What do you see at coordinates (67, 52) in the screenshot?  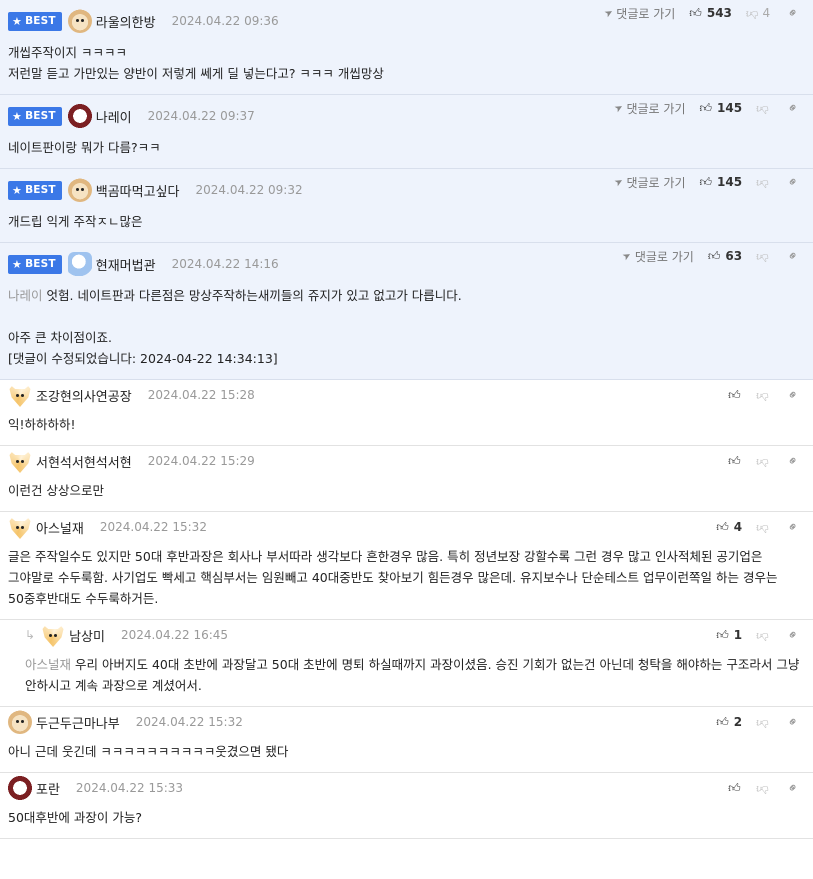 I see `comment-line: 개씹주작이지 ㅋㅋㅋㅋ` at bounding box center [67, 52].